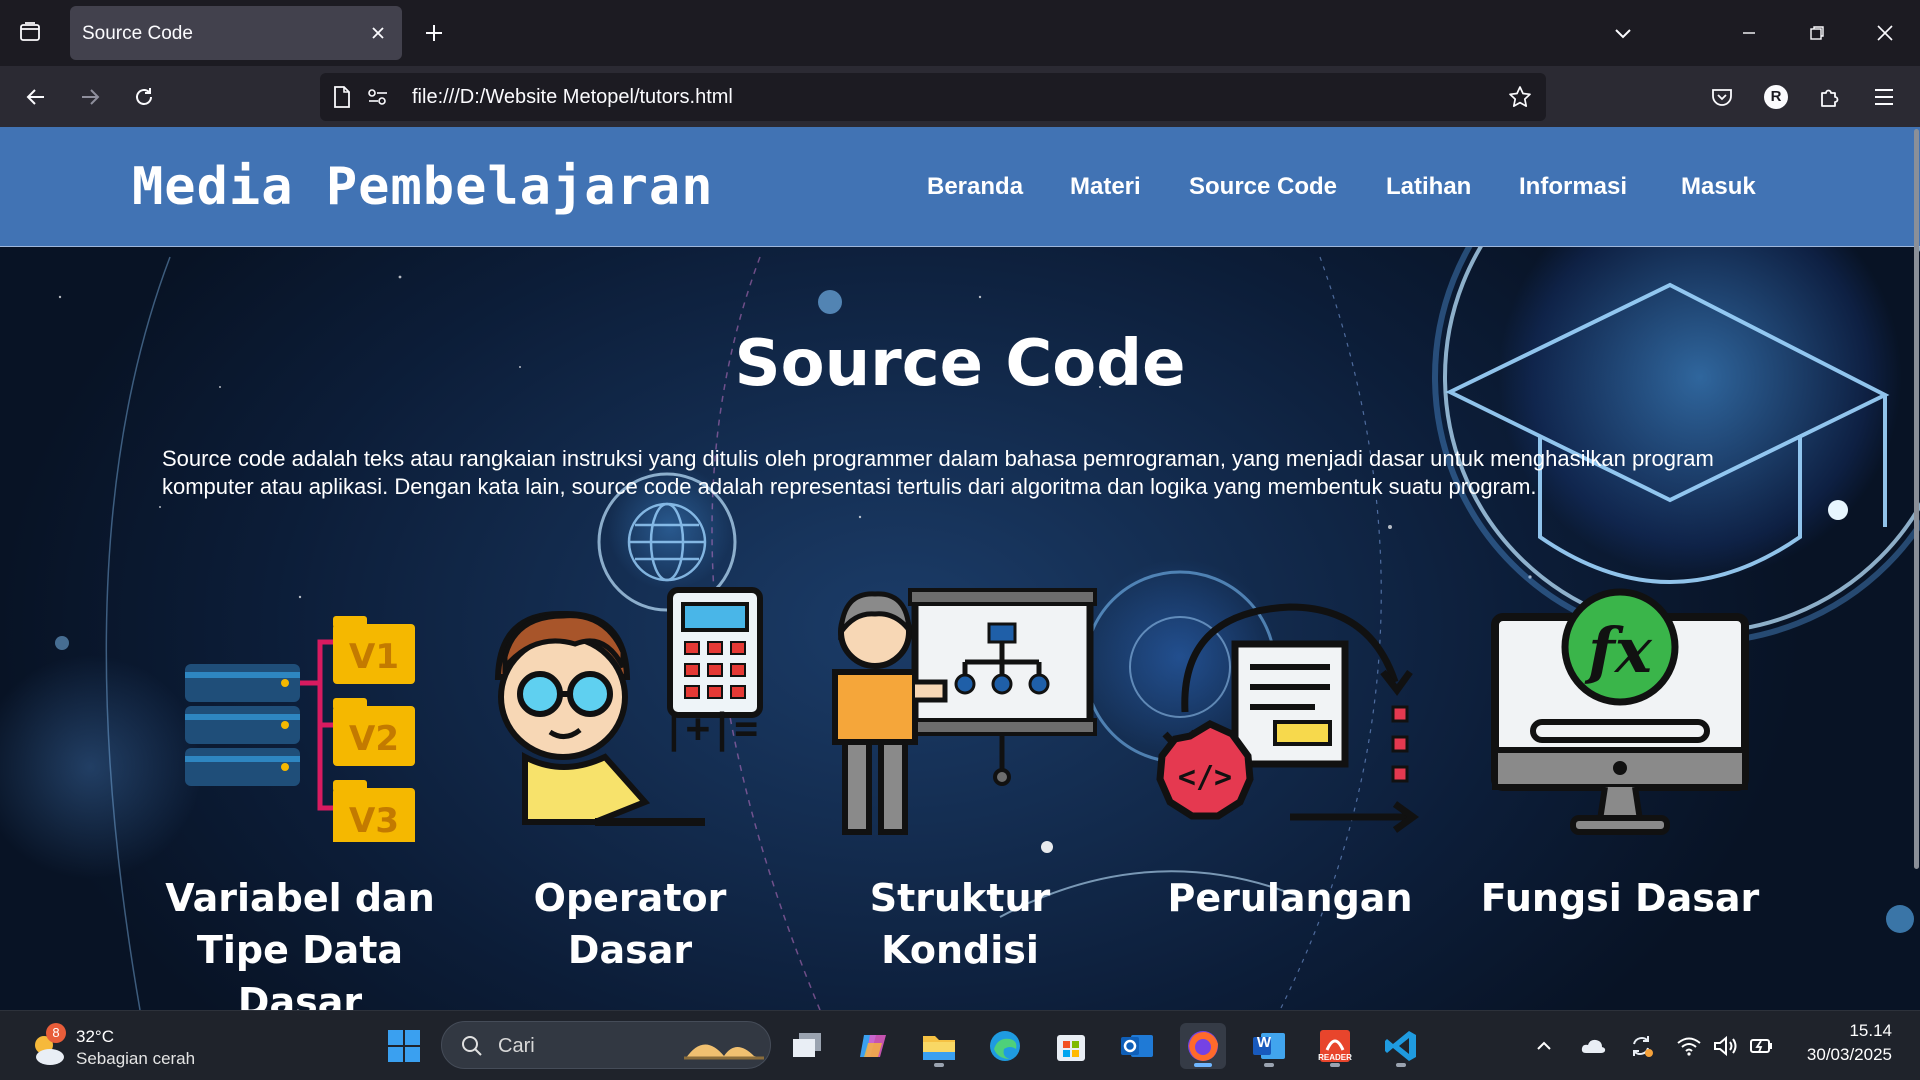  Describe the element at coordinates (1722, 97) in the screenshot. I see `pocket-icon` at that location.